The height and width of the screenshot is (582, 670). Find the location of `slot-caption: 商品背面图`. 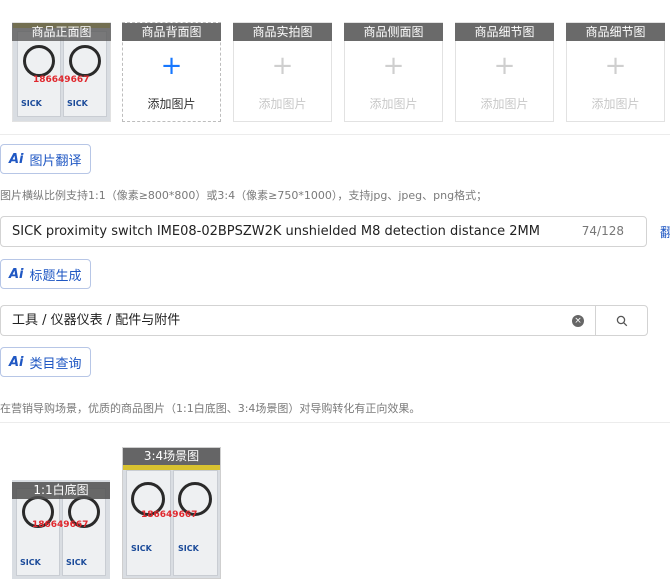

slot-caption: 商品背面图 is located at coordinates (171, 32).